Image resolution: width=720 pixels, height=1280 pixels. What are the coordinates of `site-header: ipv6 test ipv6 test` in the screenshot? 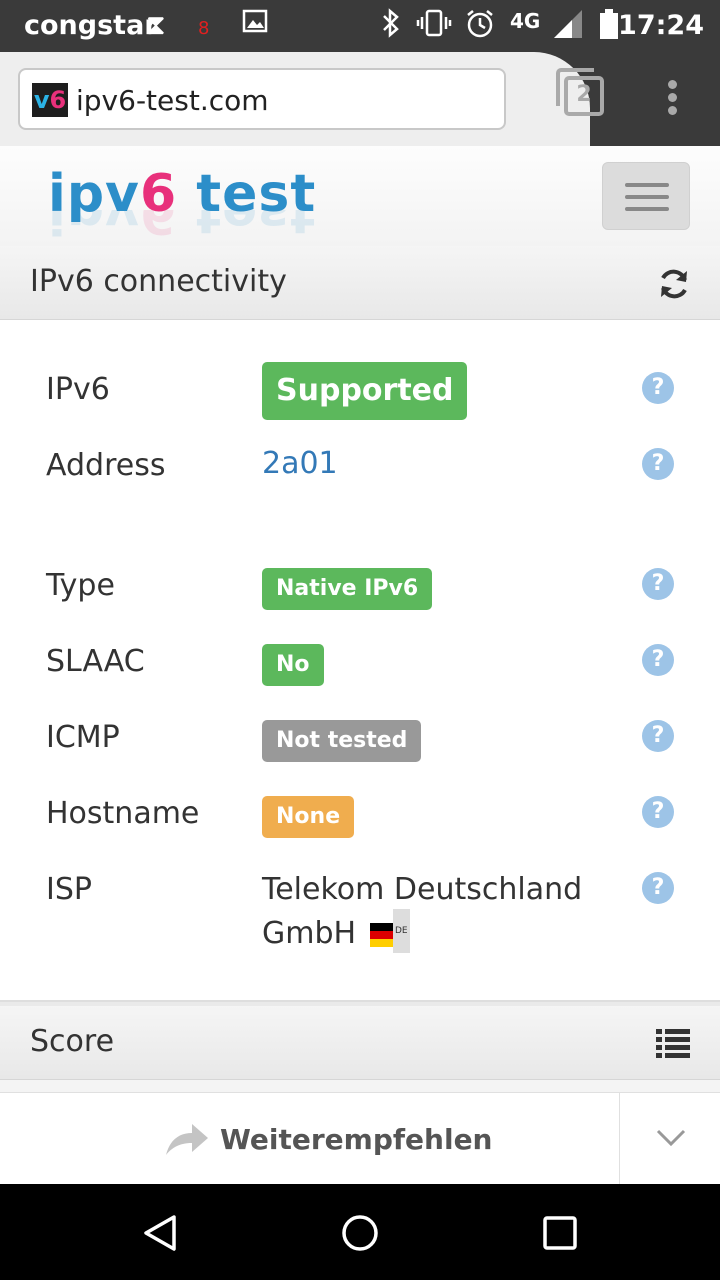 It's located at (360, 196).